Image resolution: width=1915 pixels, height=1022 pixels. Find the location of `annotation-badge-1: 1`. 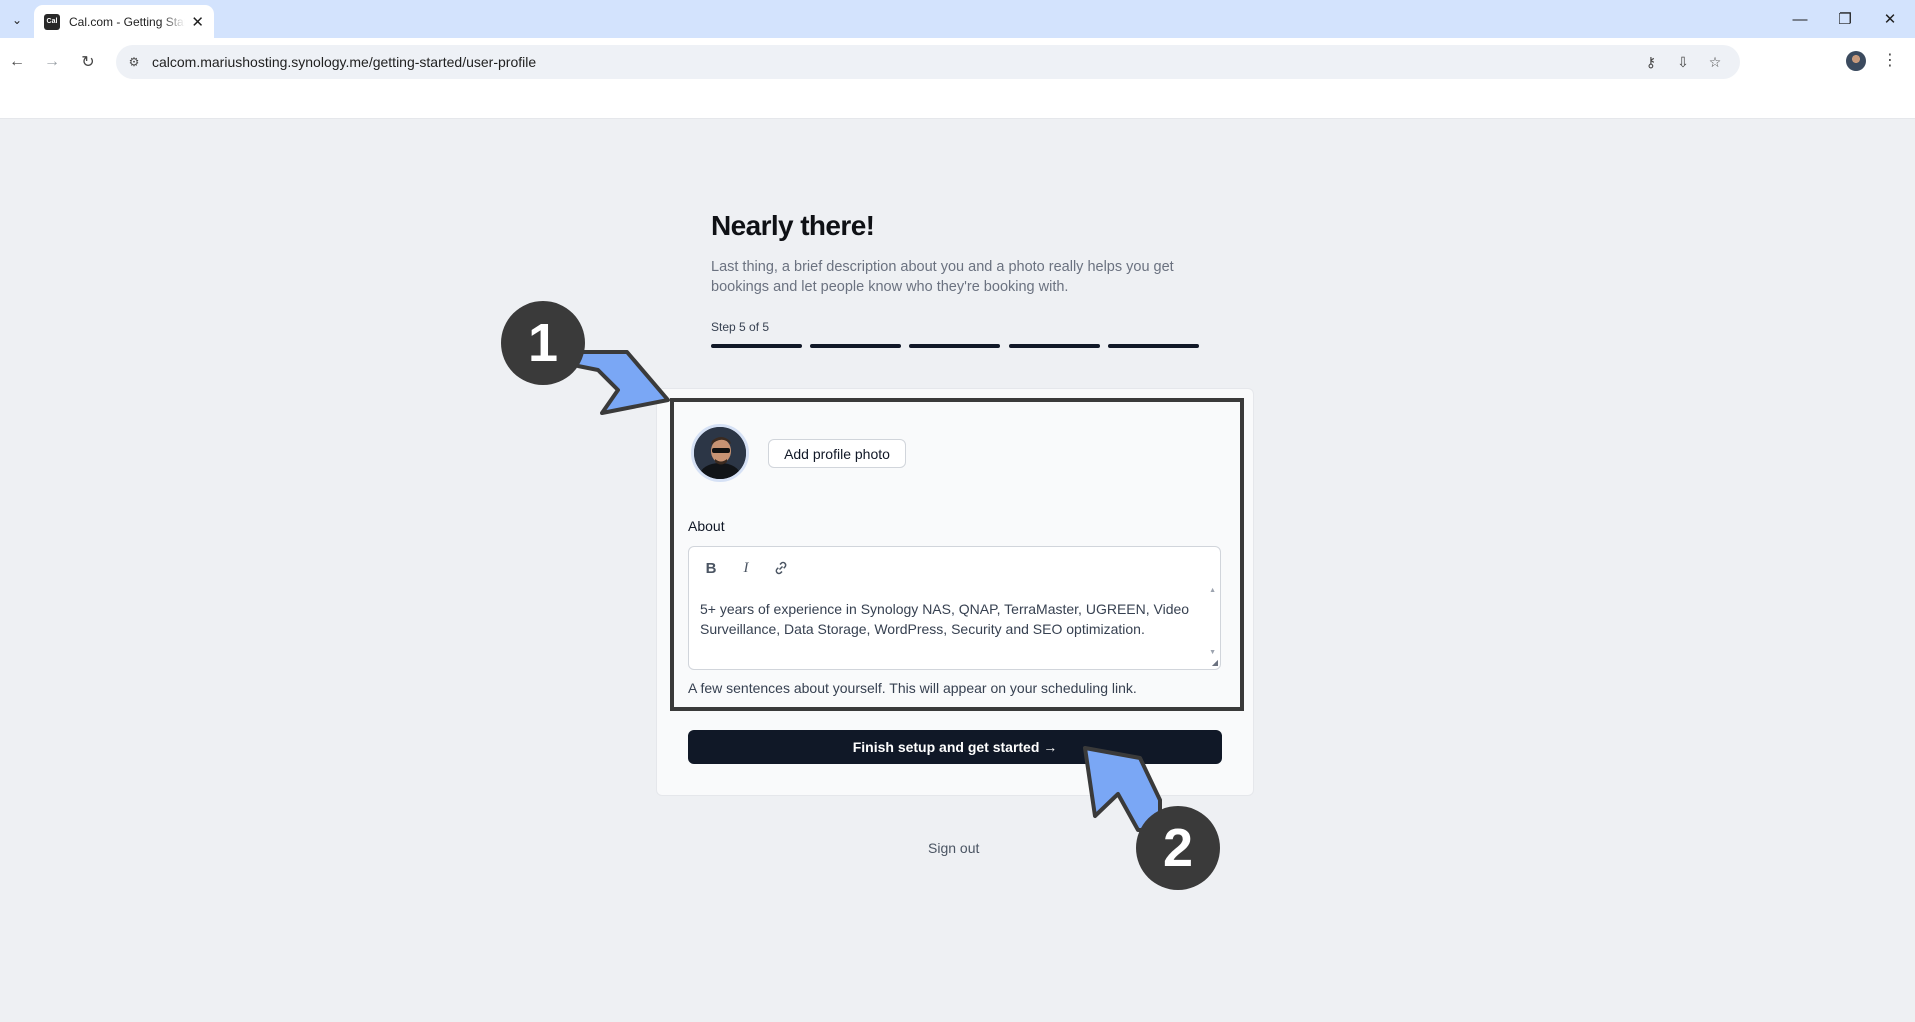

annotation-badge-1: 1 is located at coordinates (543, 343).